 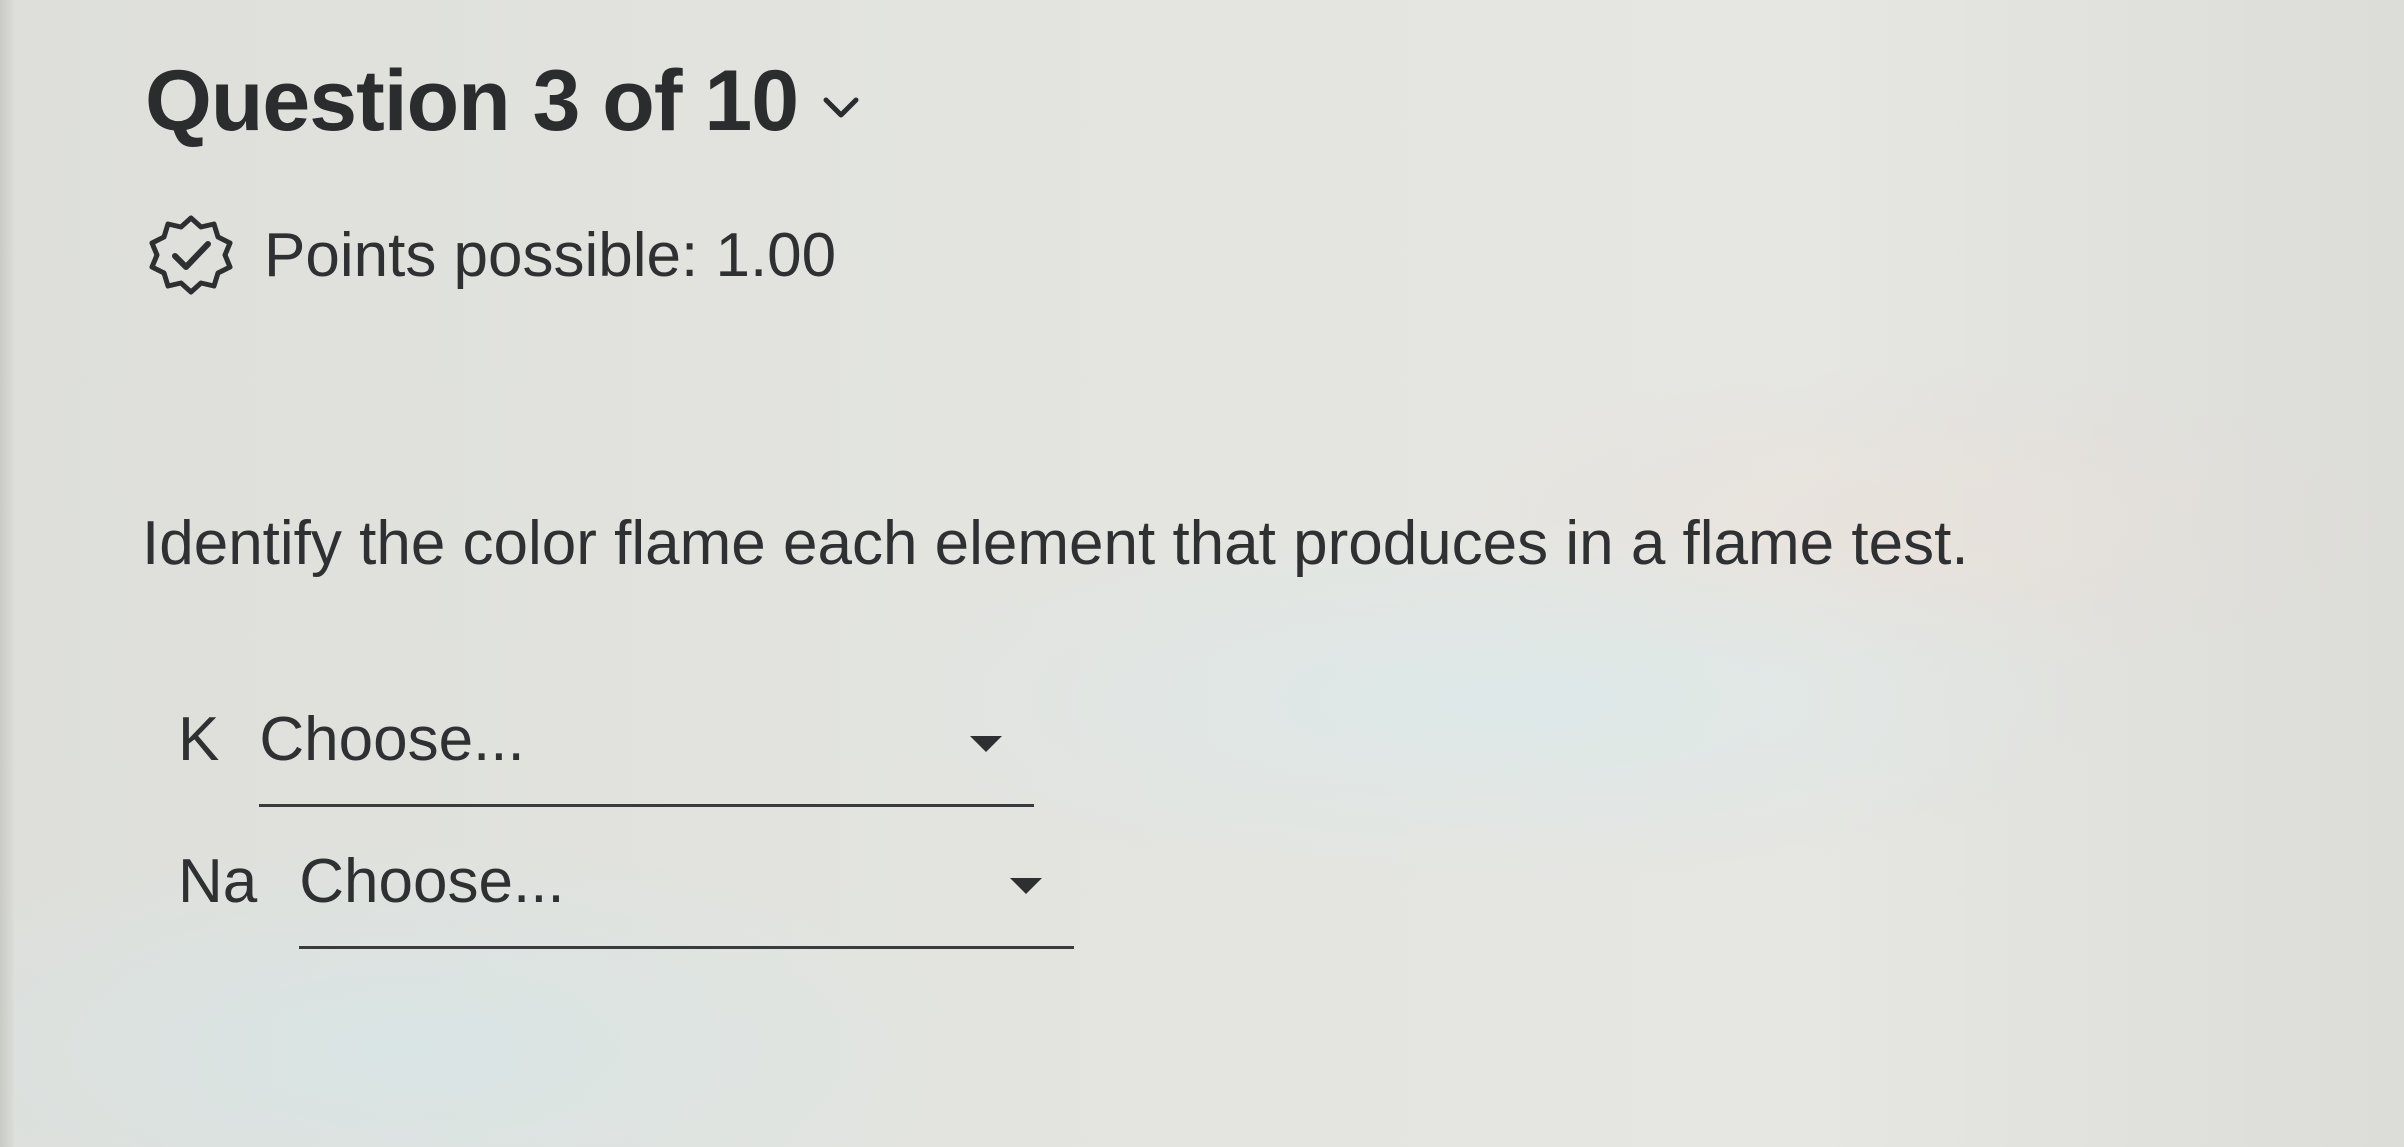 I want to click on chevron-down-icon, so click(x=841, y=107).